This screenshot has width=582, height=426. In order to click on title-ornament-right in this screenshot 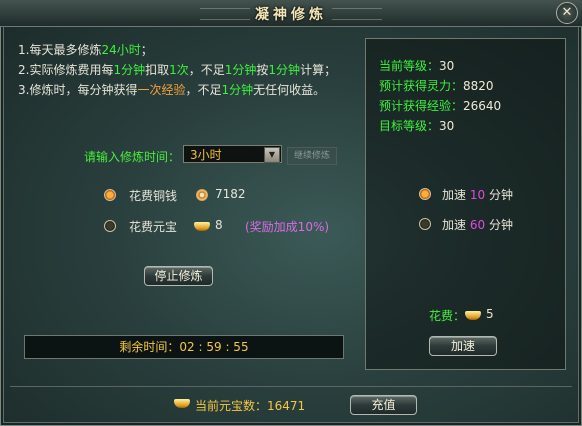, I will do `click(357, 14)`.